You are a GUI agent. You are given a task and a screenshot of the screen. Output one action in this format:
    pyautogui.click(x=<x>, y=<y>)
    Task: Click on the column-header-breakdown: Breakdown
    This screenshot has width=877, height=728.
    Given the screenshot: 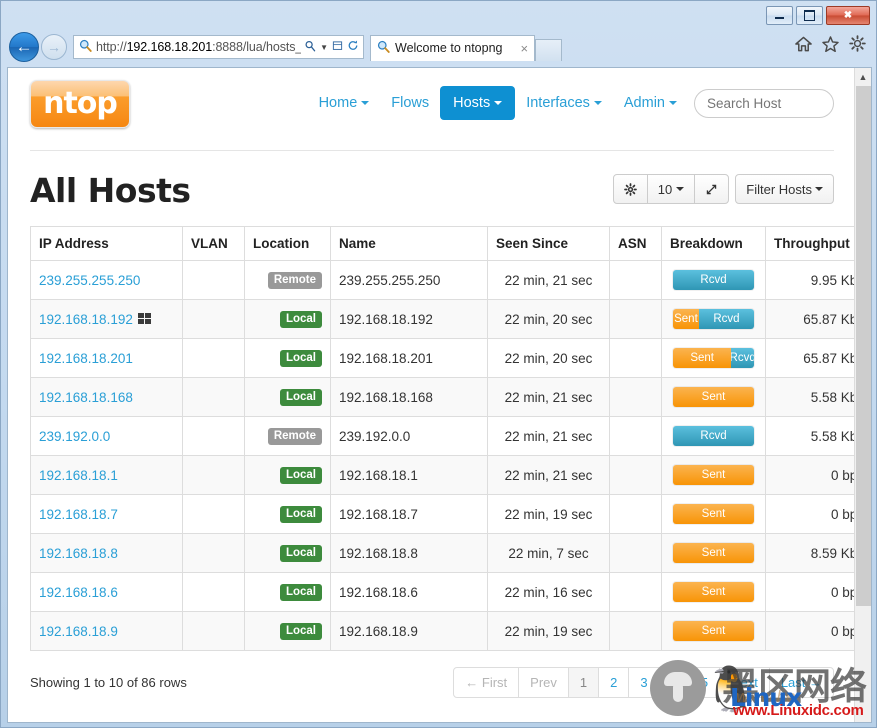 What is the action you would take?
    pyautogui.click(x=713, y=243)
    